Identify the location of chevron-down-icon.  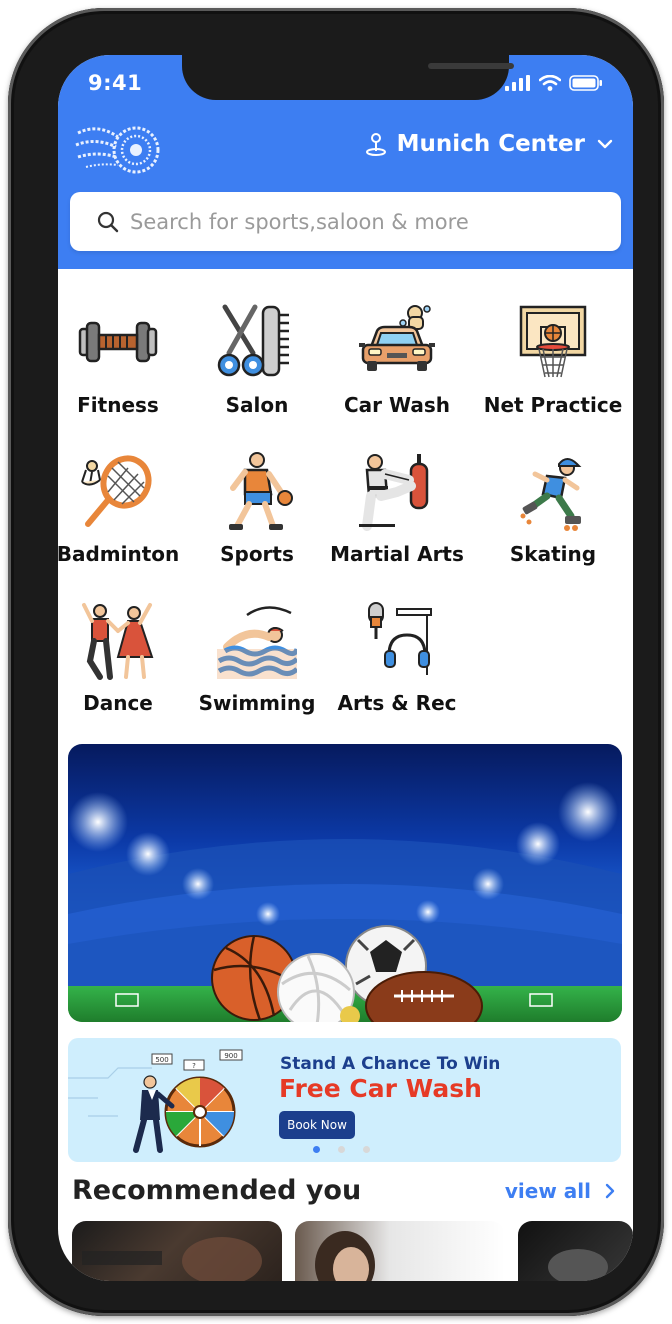
(605, 144).